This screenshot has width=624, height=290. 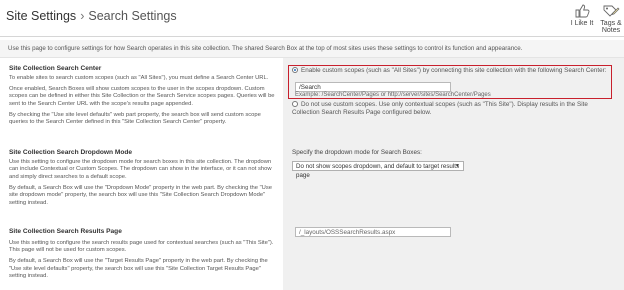 I want to click on i-like-it-button: I Like It, so click(x=582, y=15).